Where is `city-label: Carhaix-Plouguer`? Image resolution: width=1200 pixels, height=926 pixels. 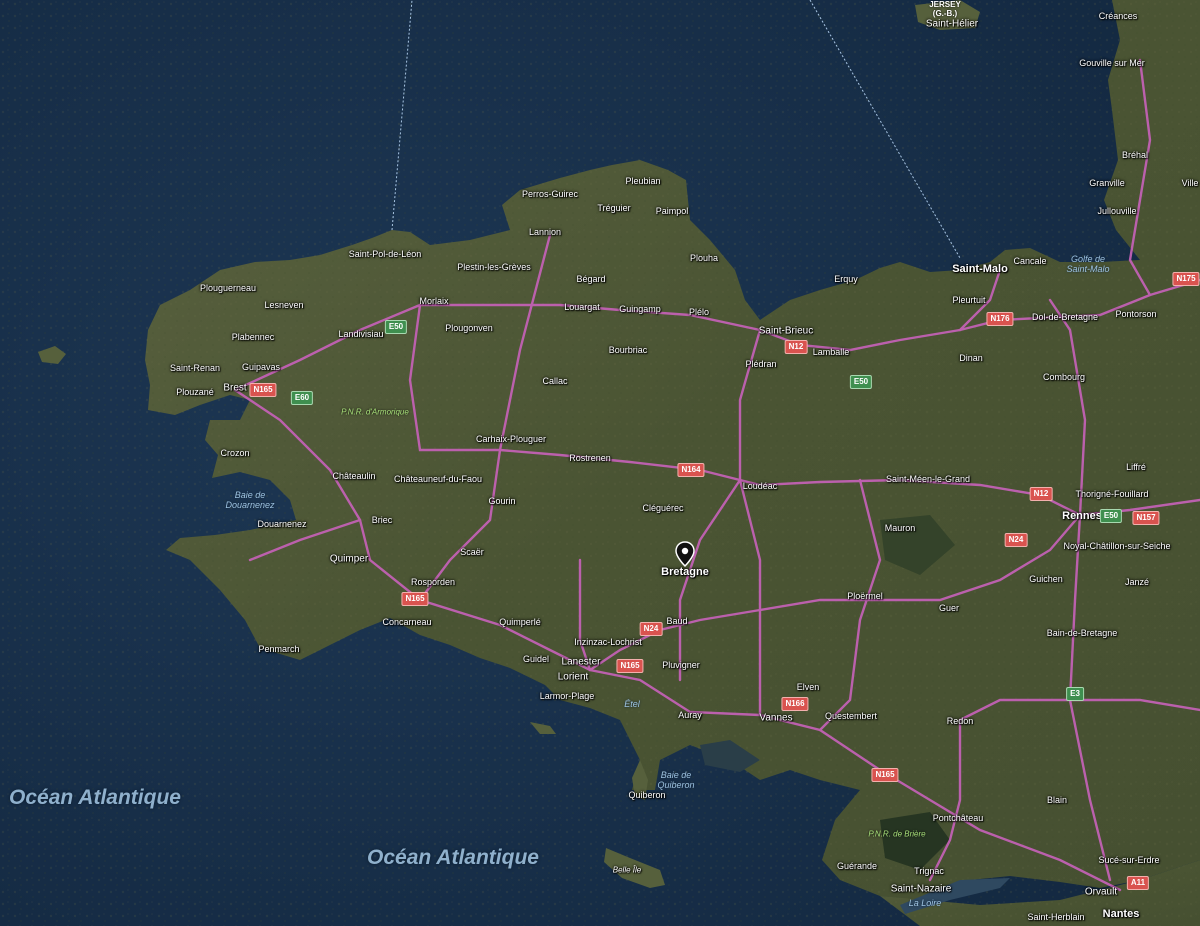
city-label: Carhaix-Plouguer is located at coordinates (511, 439).